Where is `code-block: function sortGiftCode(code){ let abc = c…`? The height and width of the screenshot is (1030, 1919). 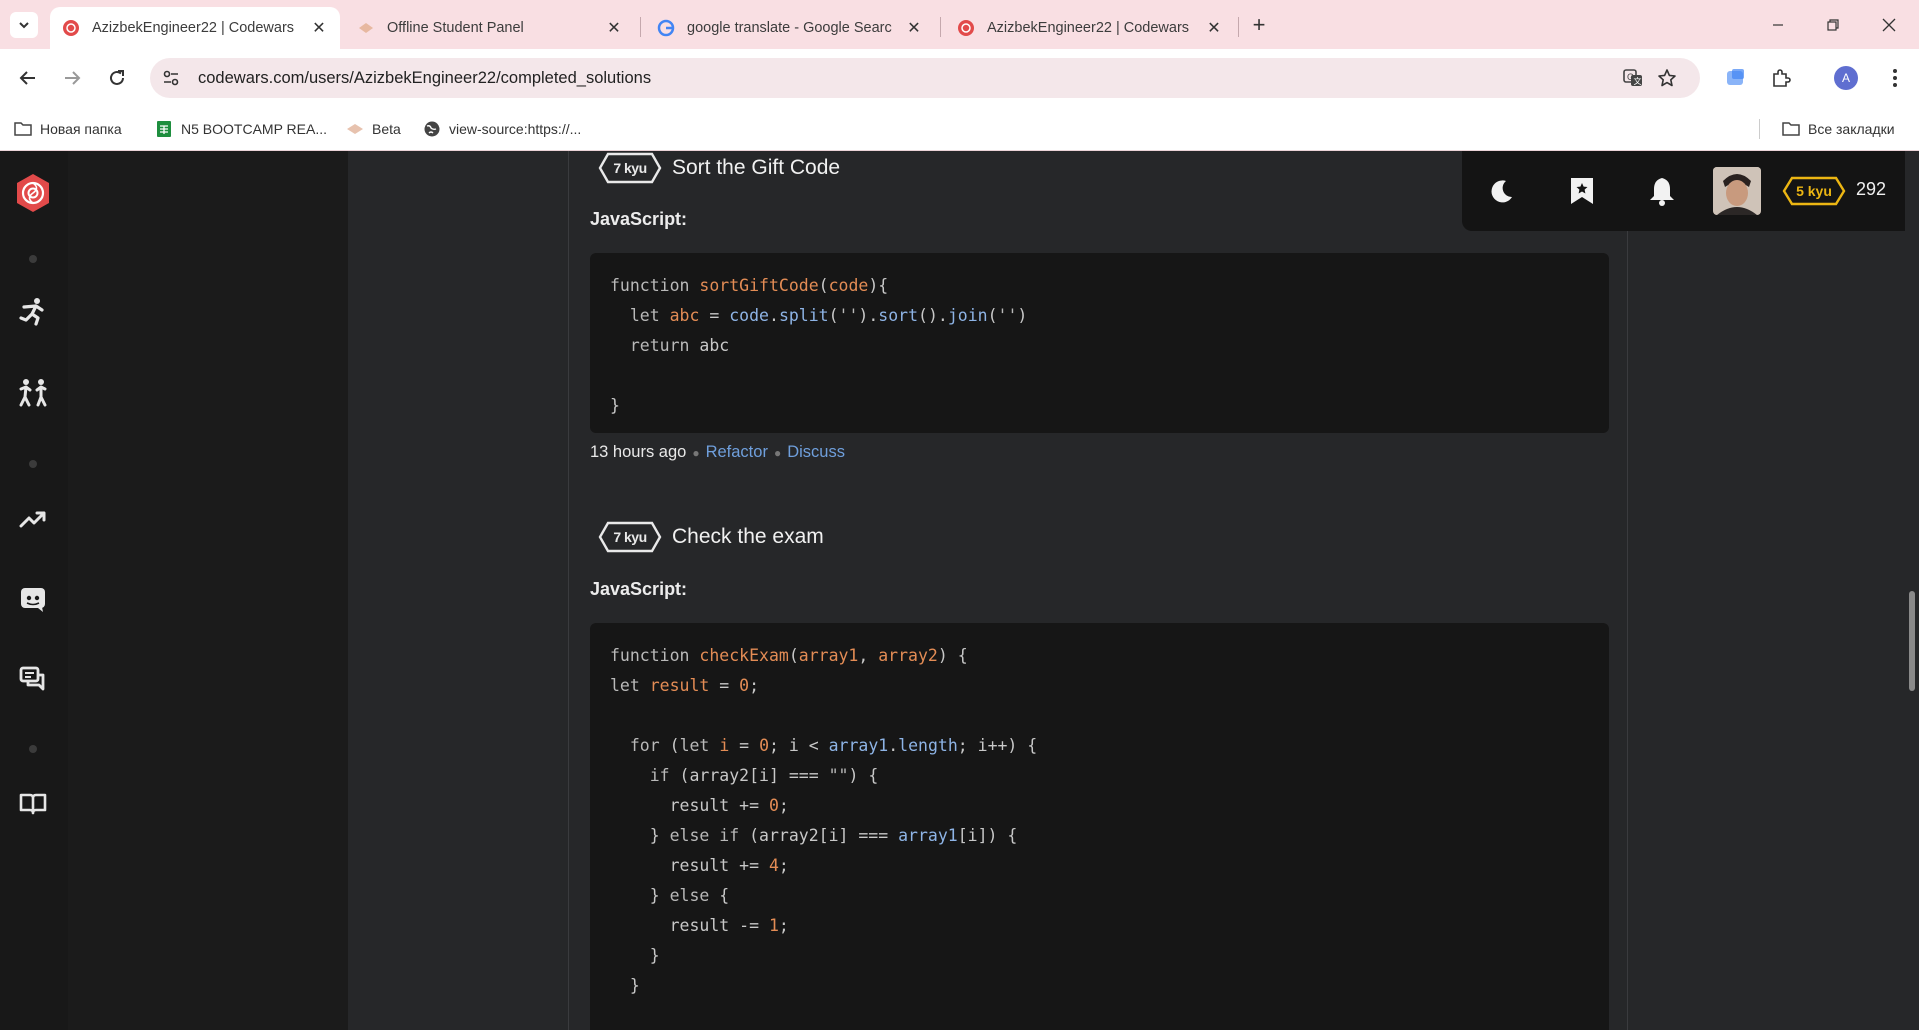 code-block: function sortGiftCode(code){ let abc = c… is located at coordinates (1099, 343).